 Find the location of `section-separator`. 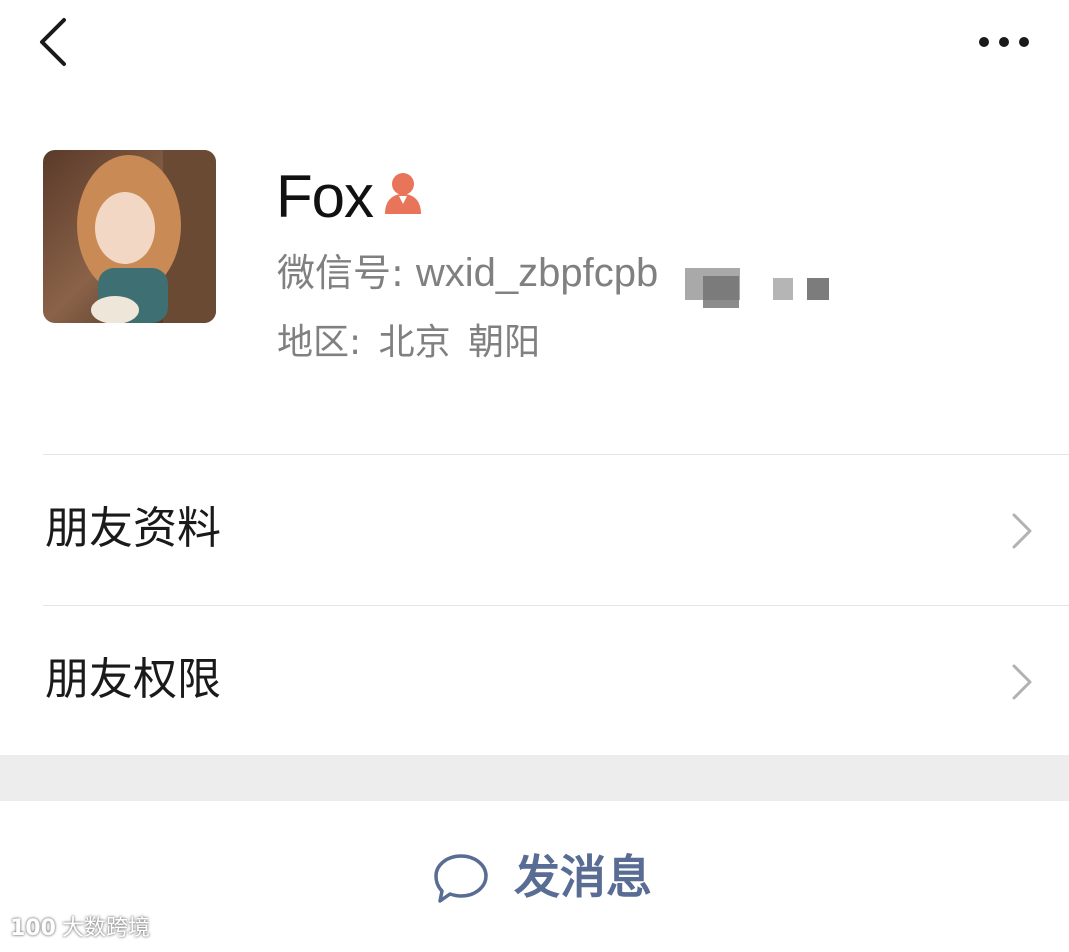

section-separator is located at coordinates (534, 778).